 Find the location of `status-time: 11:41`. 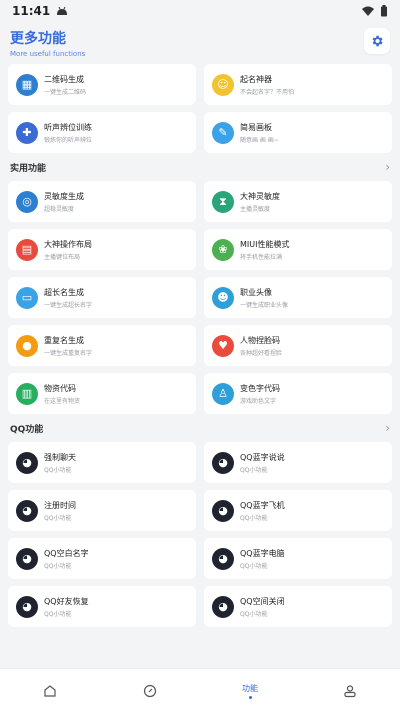

status-time: 11:41 is located at coordinates (31, 11).